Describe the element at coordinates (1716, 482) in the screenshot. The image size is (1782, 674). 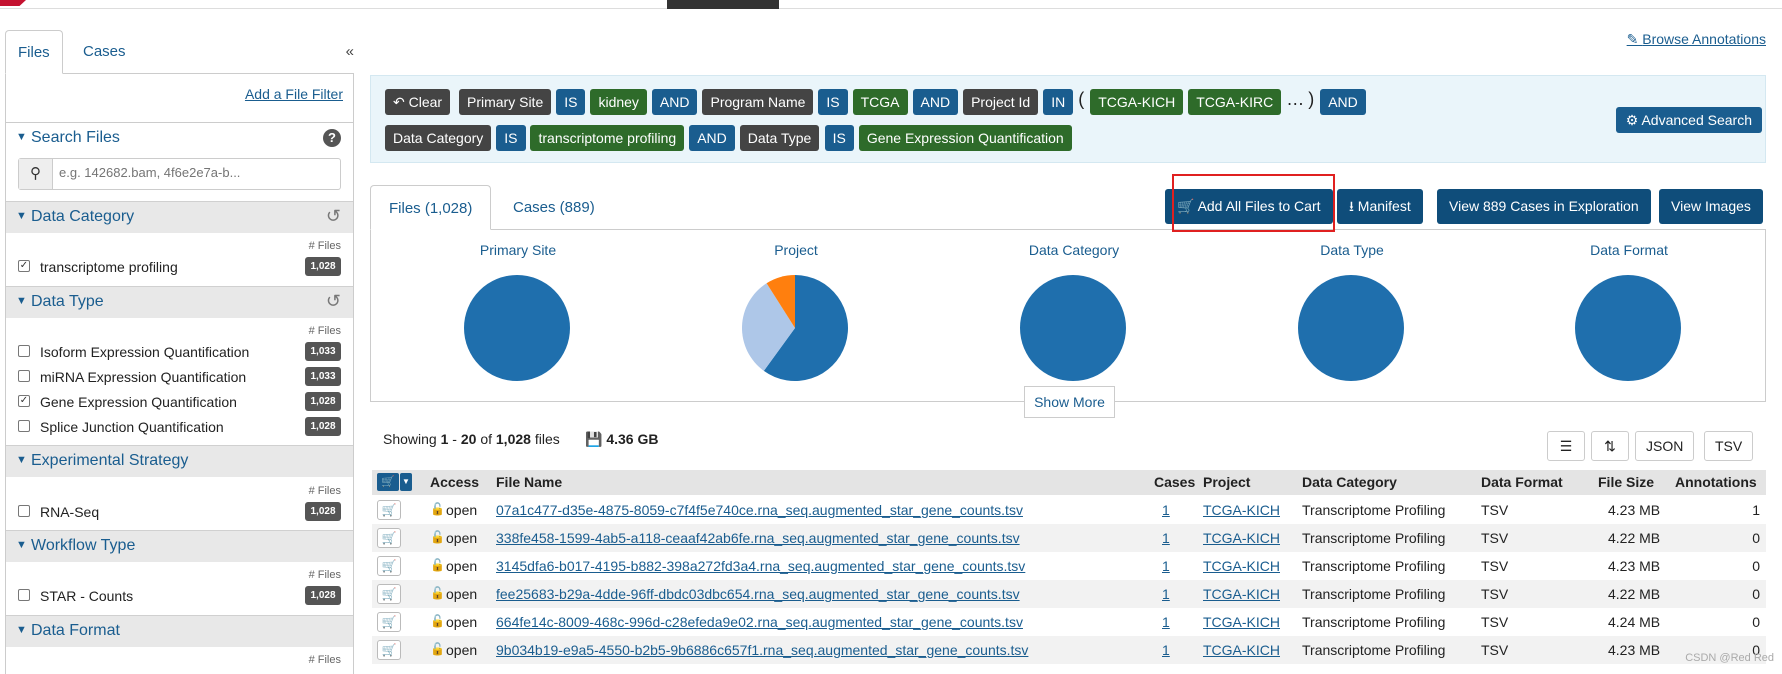
I see `column-header-annotations: Annotations` at that location.